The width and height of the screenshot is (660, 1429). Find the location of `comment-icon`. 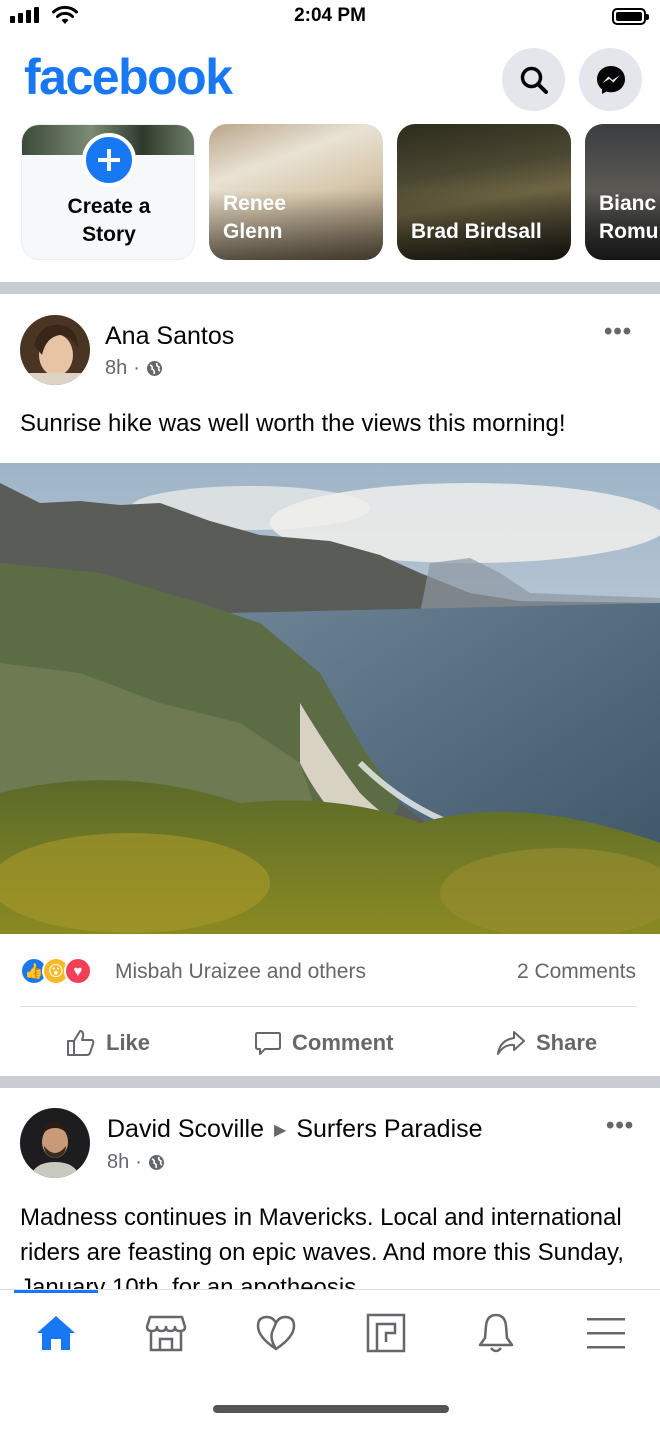

comment-icon is located at coordinates (268, 1043).